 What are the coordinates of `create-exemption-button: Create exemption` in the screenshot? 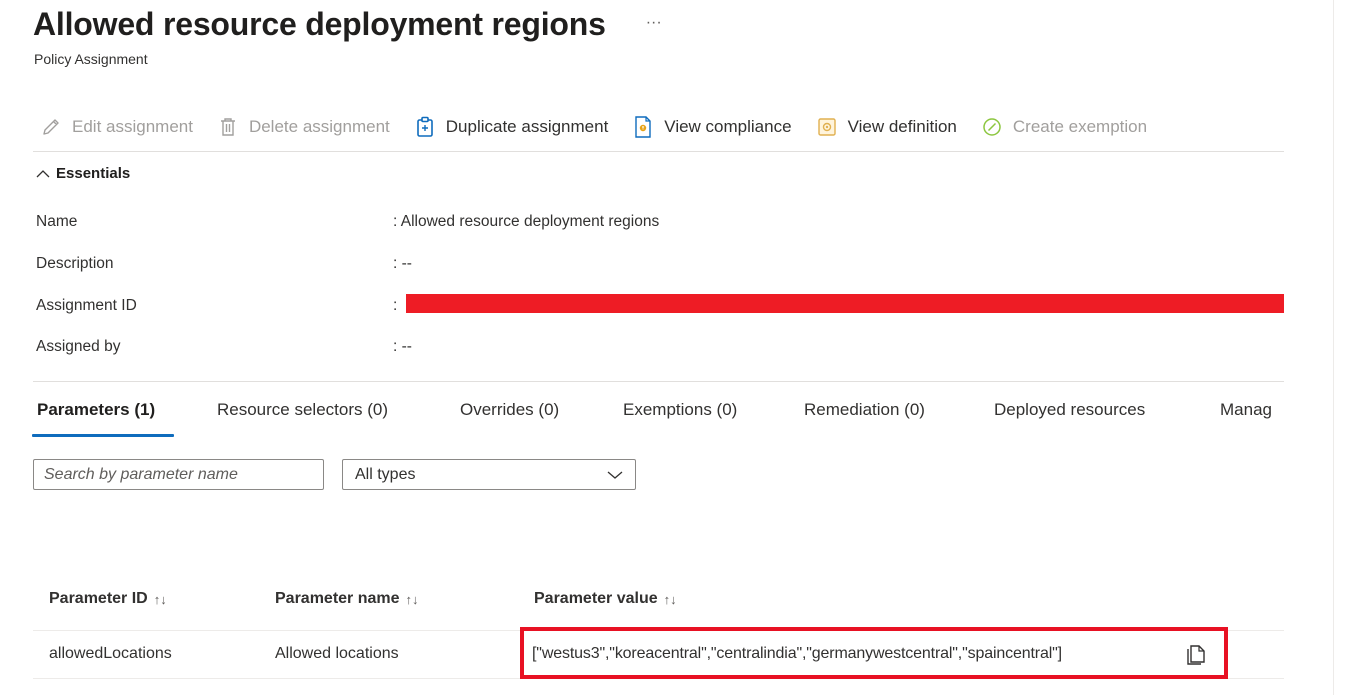 It's located at (1064, 127).